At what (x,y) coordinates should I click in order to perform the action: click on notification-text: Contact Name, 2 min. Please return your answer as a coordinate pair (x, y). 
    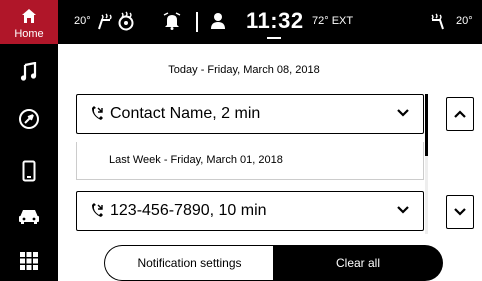
    Looking at the image, I should click on (185, 113).